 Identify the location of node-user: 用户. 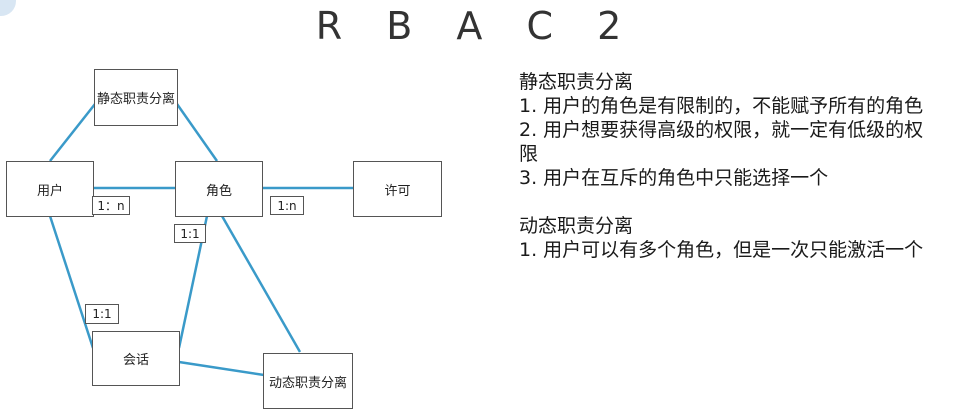
(50, 189).